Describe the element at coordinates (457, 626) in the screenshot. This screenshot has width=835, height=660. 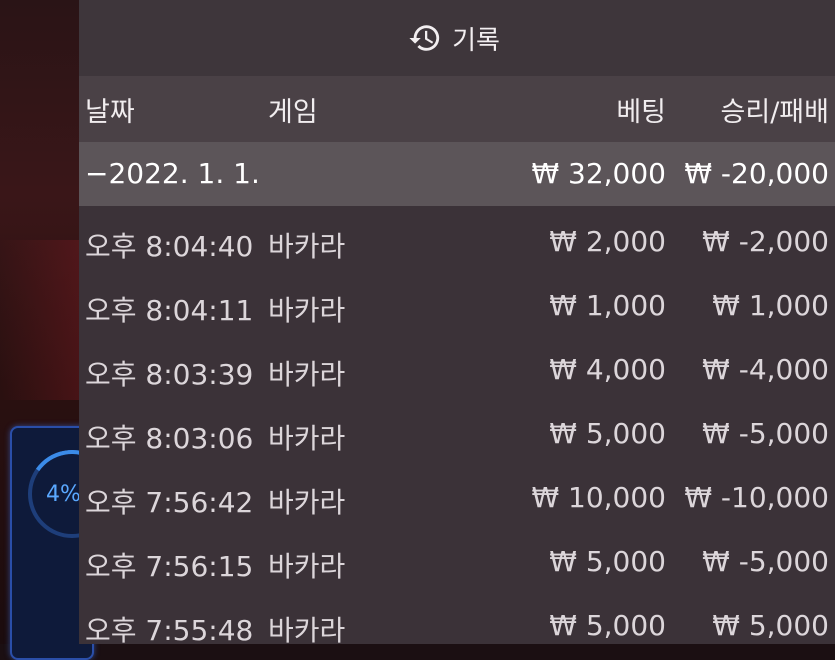
I see `table-row: 오후 7:55:48 바카라 ₩ 5,000 ₩ 5,000` at that location.